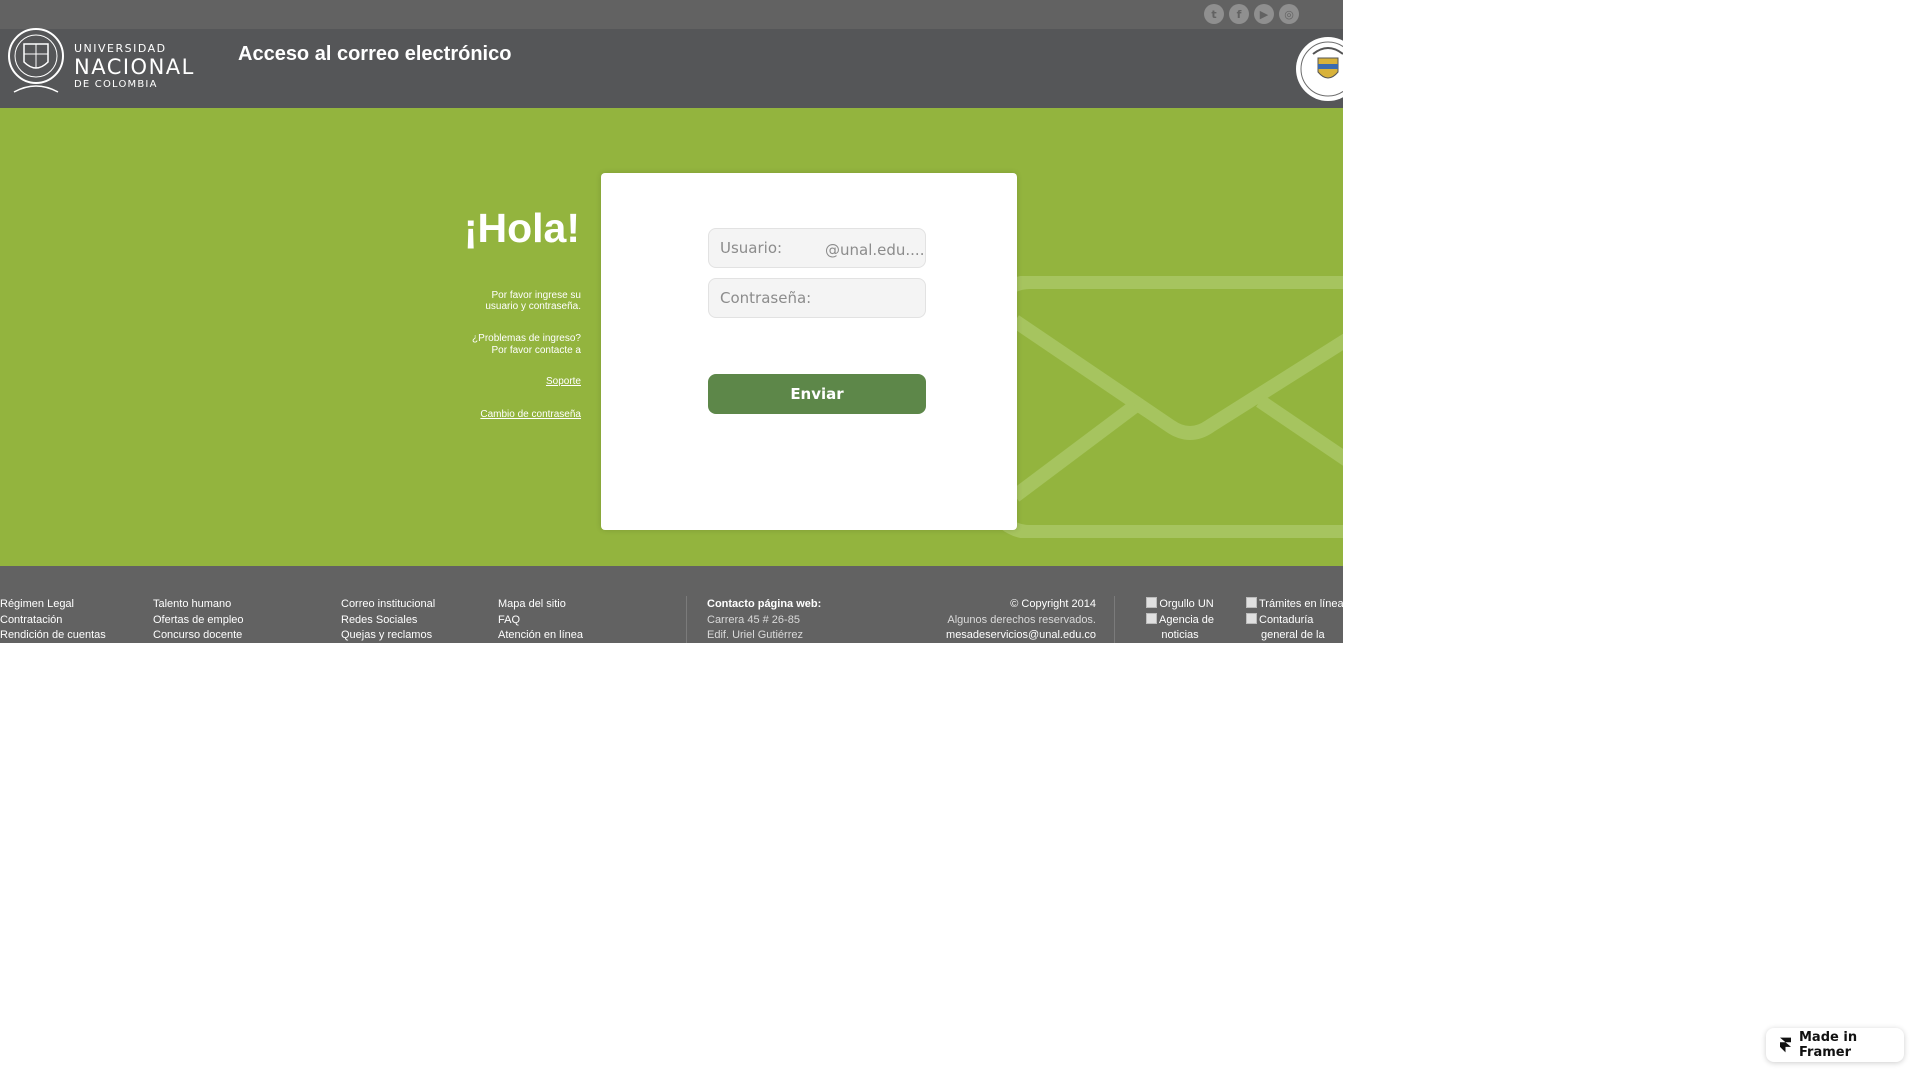  What do you see at coordinates (753, 619) in the screenshot?
I see `contact-address: Carrera 45 # 26-85` at bounding box center [753, 619].